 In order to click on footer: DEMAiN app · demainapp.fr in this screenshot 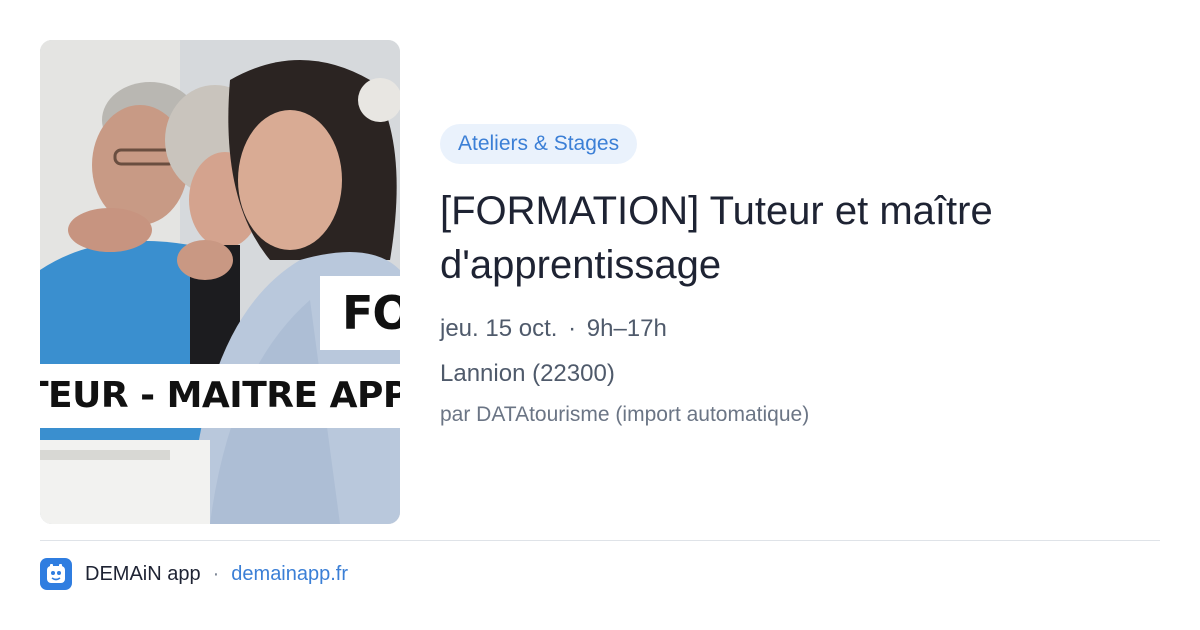, I will do `click(194, 574)`.